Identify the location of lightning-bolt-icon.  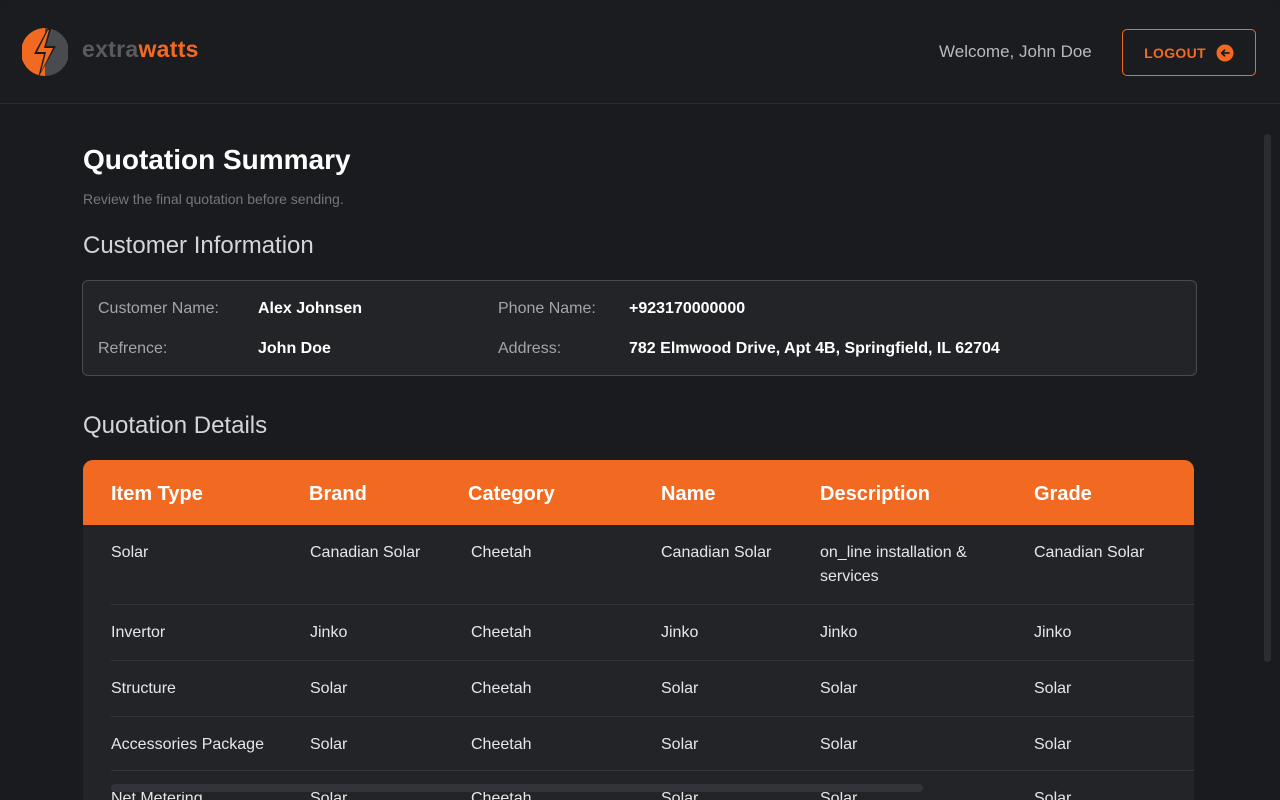
(45, 52).